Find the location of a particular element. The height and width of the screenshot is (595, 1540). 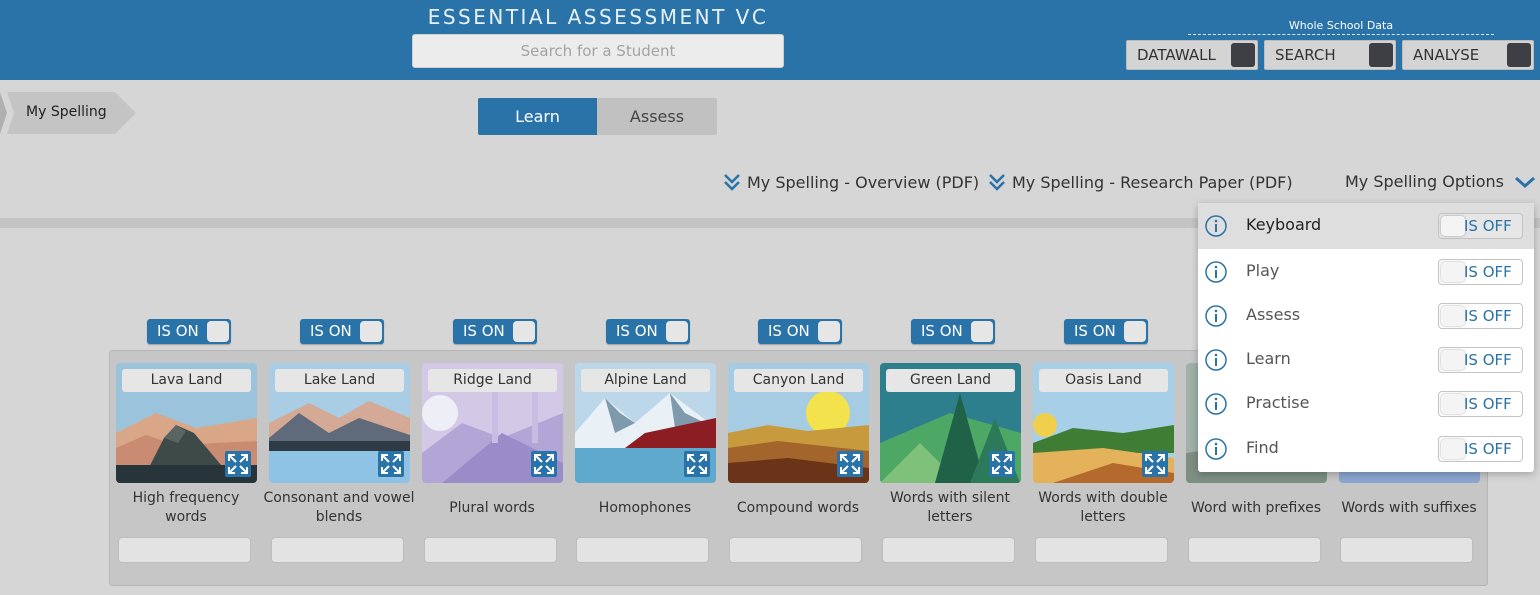

land-name: Lava Land is located at coordinates (186, 380).